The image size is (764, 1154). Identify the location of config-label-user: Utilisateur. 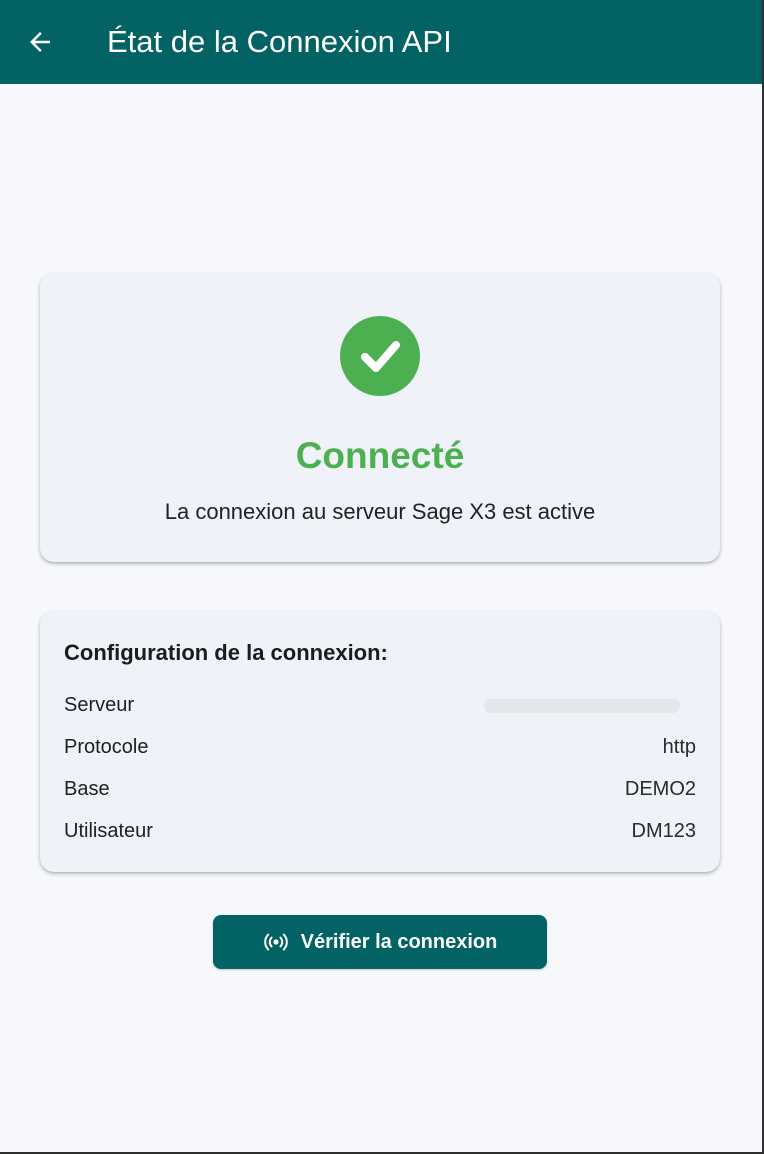
(108, 831).